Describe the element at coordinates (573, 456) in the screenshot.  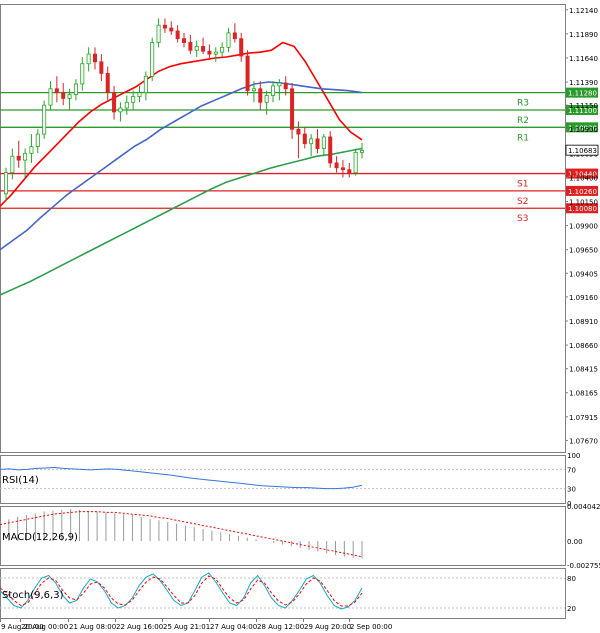
I see `rsi-tick-label: 100` at that location.